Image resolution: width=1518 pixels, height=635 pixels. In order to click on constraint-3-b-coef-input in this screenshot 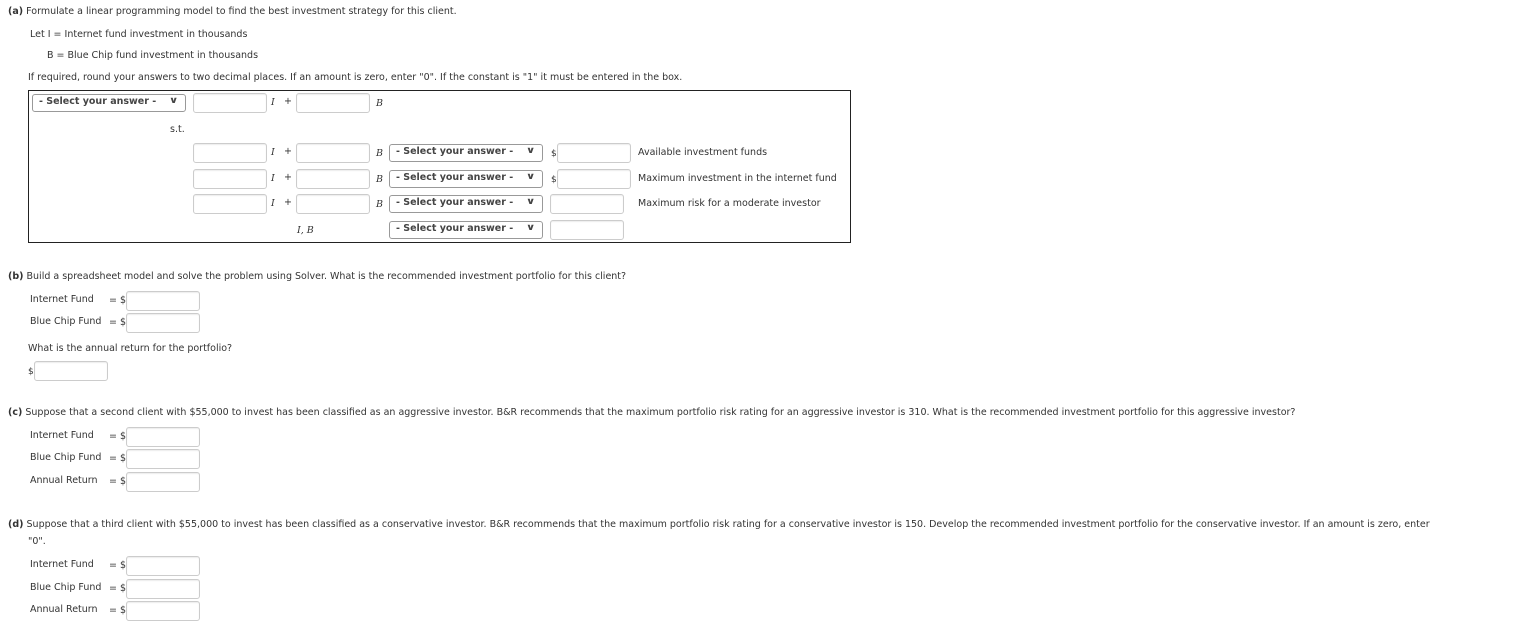, I will do `click(333, 204)`.